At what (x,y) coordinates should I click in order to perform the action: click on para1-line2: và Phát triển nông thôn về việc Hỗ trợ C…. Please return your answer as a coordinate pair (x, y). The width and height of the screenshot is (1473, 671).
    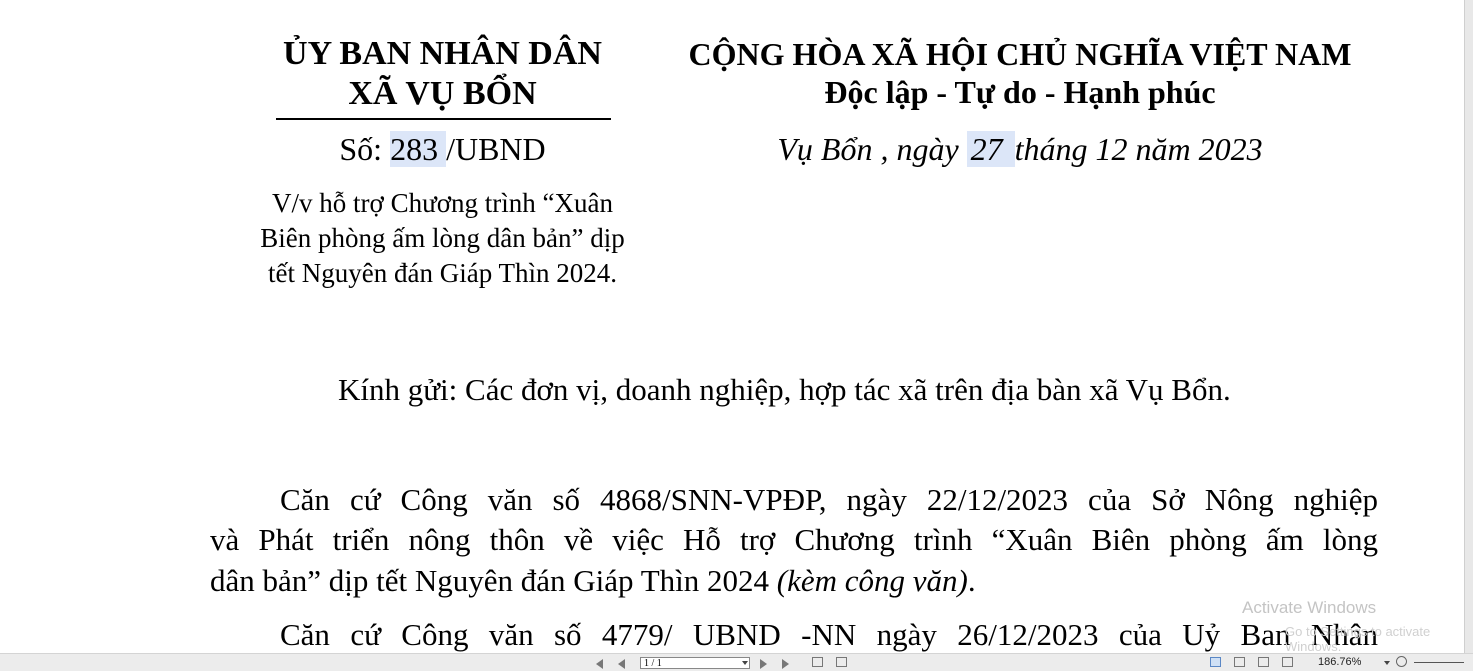
    Looking at the image, I should click on (794, 539).